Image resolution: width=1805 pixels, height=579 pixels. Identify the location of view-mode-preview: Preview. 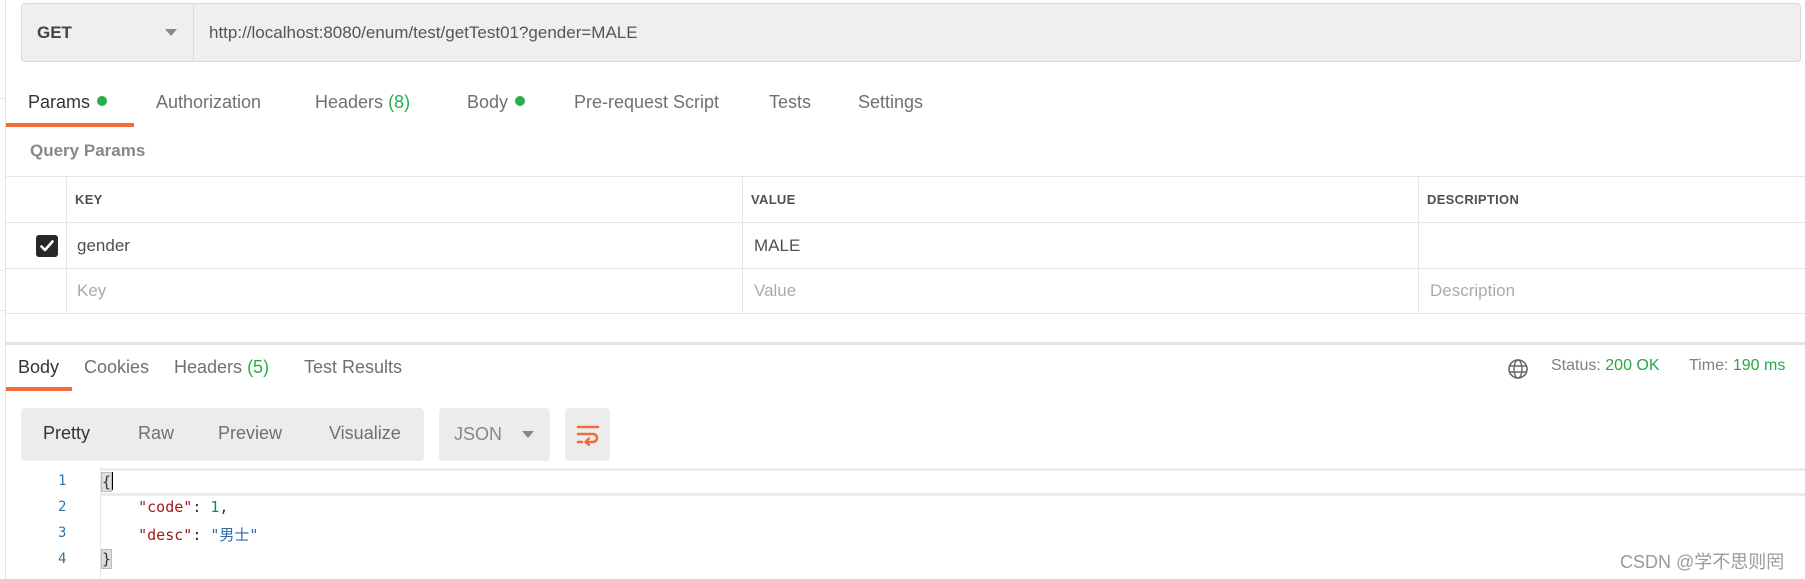
(250, 433).